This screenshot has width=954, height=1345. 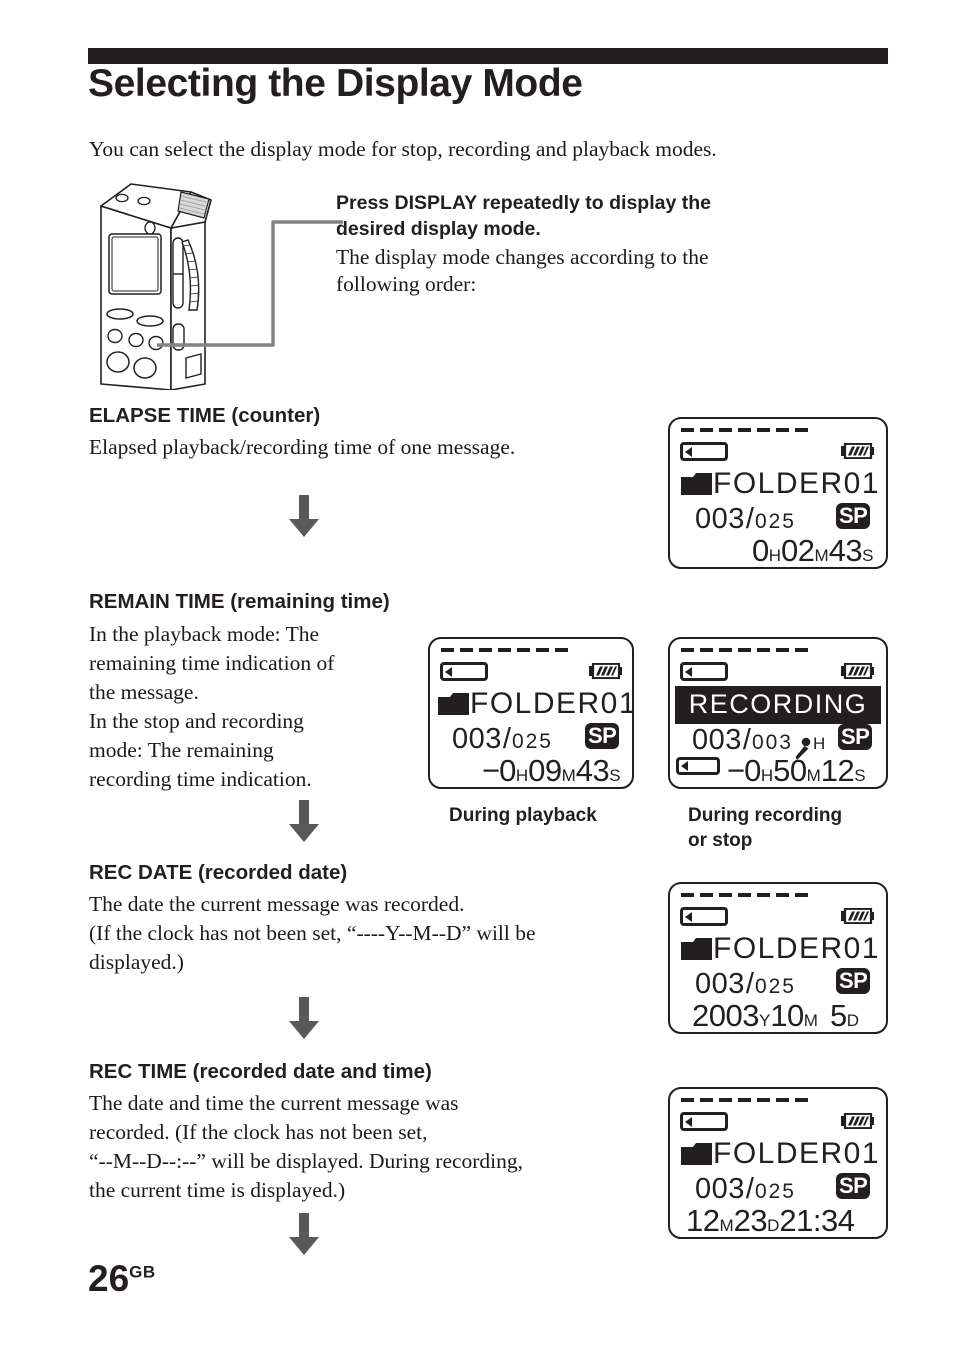 What do you see at coordinates (725, 1015) in the screenshot?
I see `lcd-date-year: 2003` at bounding box center [725, 1015].